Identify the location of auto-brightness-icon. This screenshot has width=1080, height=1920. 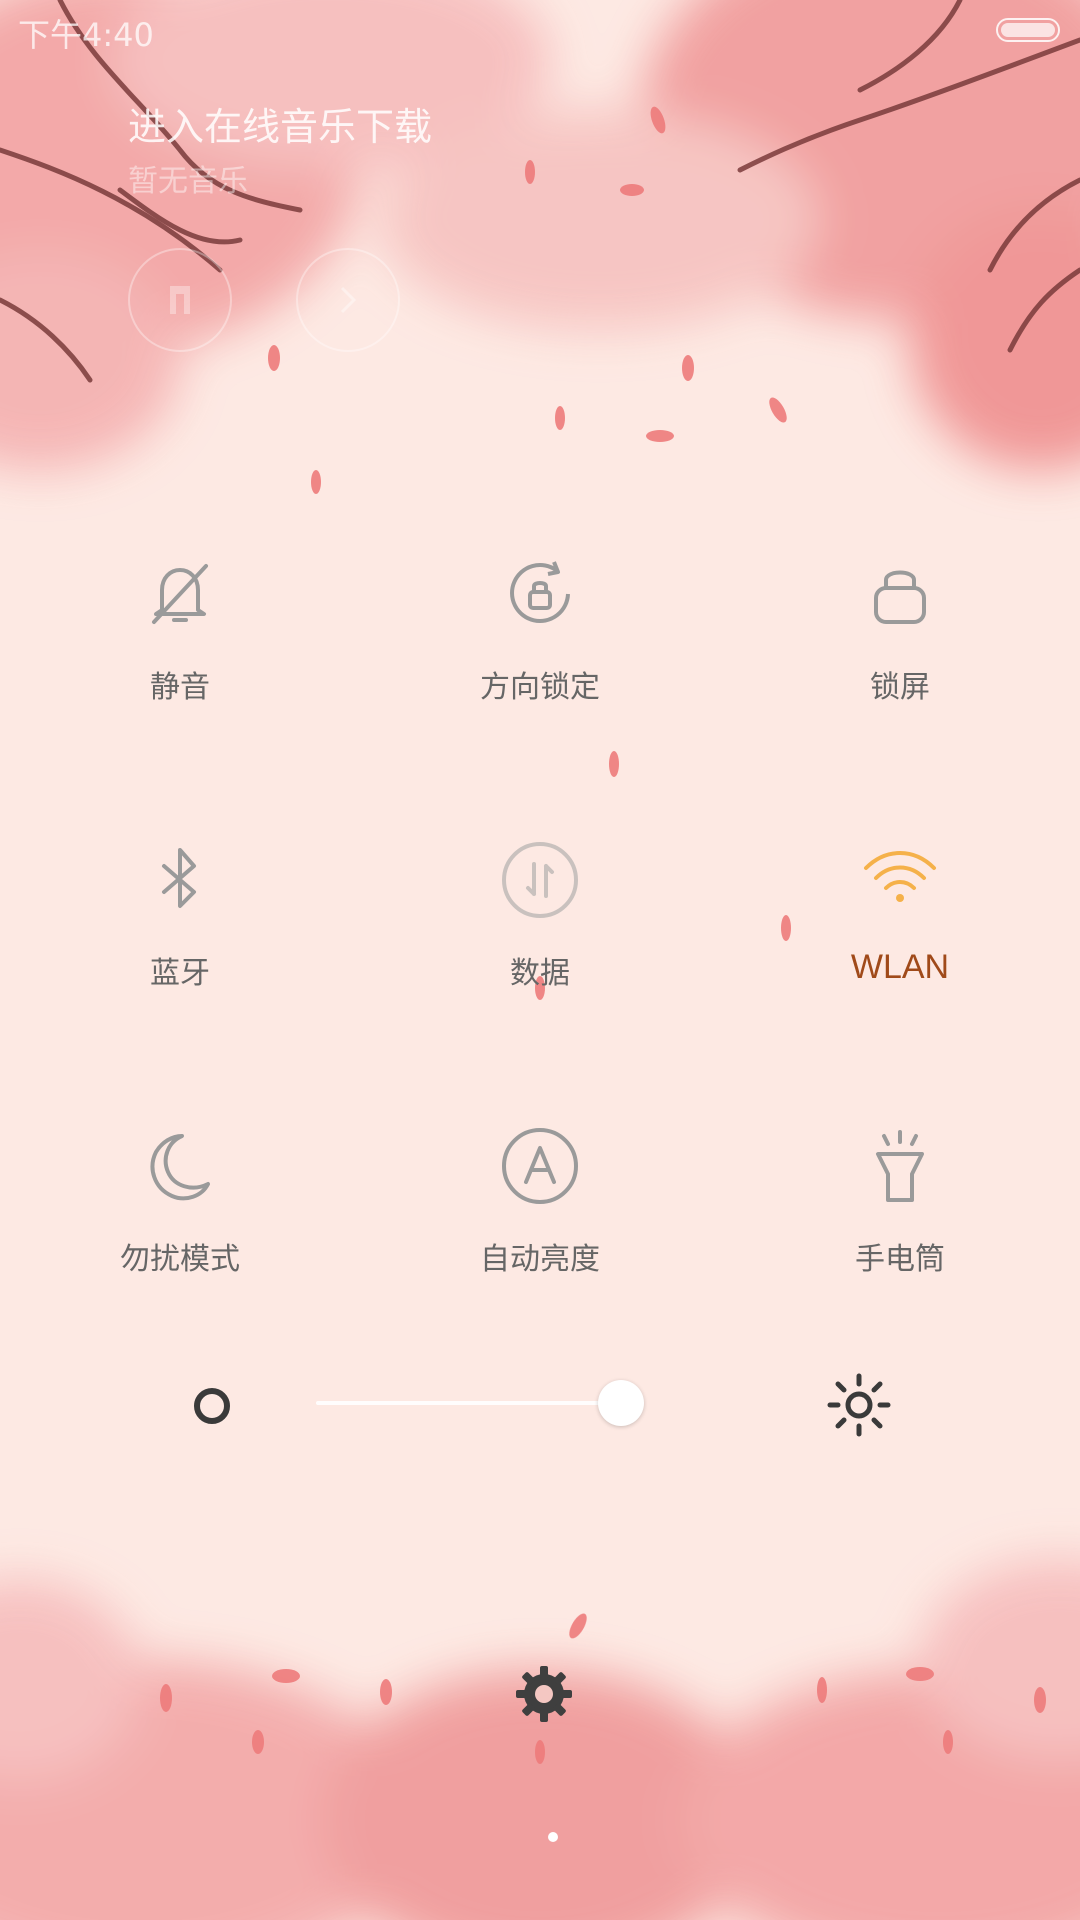
(540, 1166).